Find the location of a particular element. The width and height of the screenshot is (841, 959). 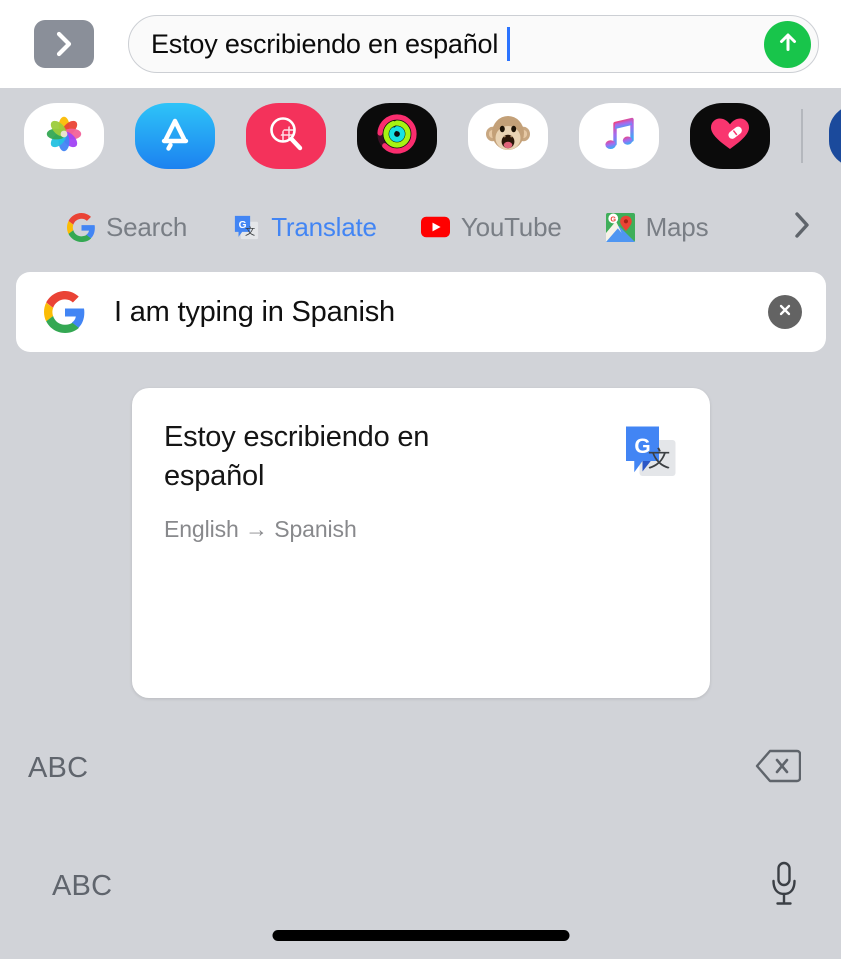

app-icon-more: ☰ is located at coordinates (835, 136).